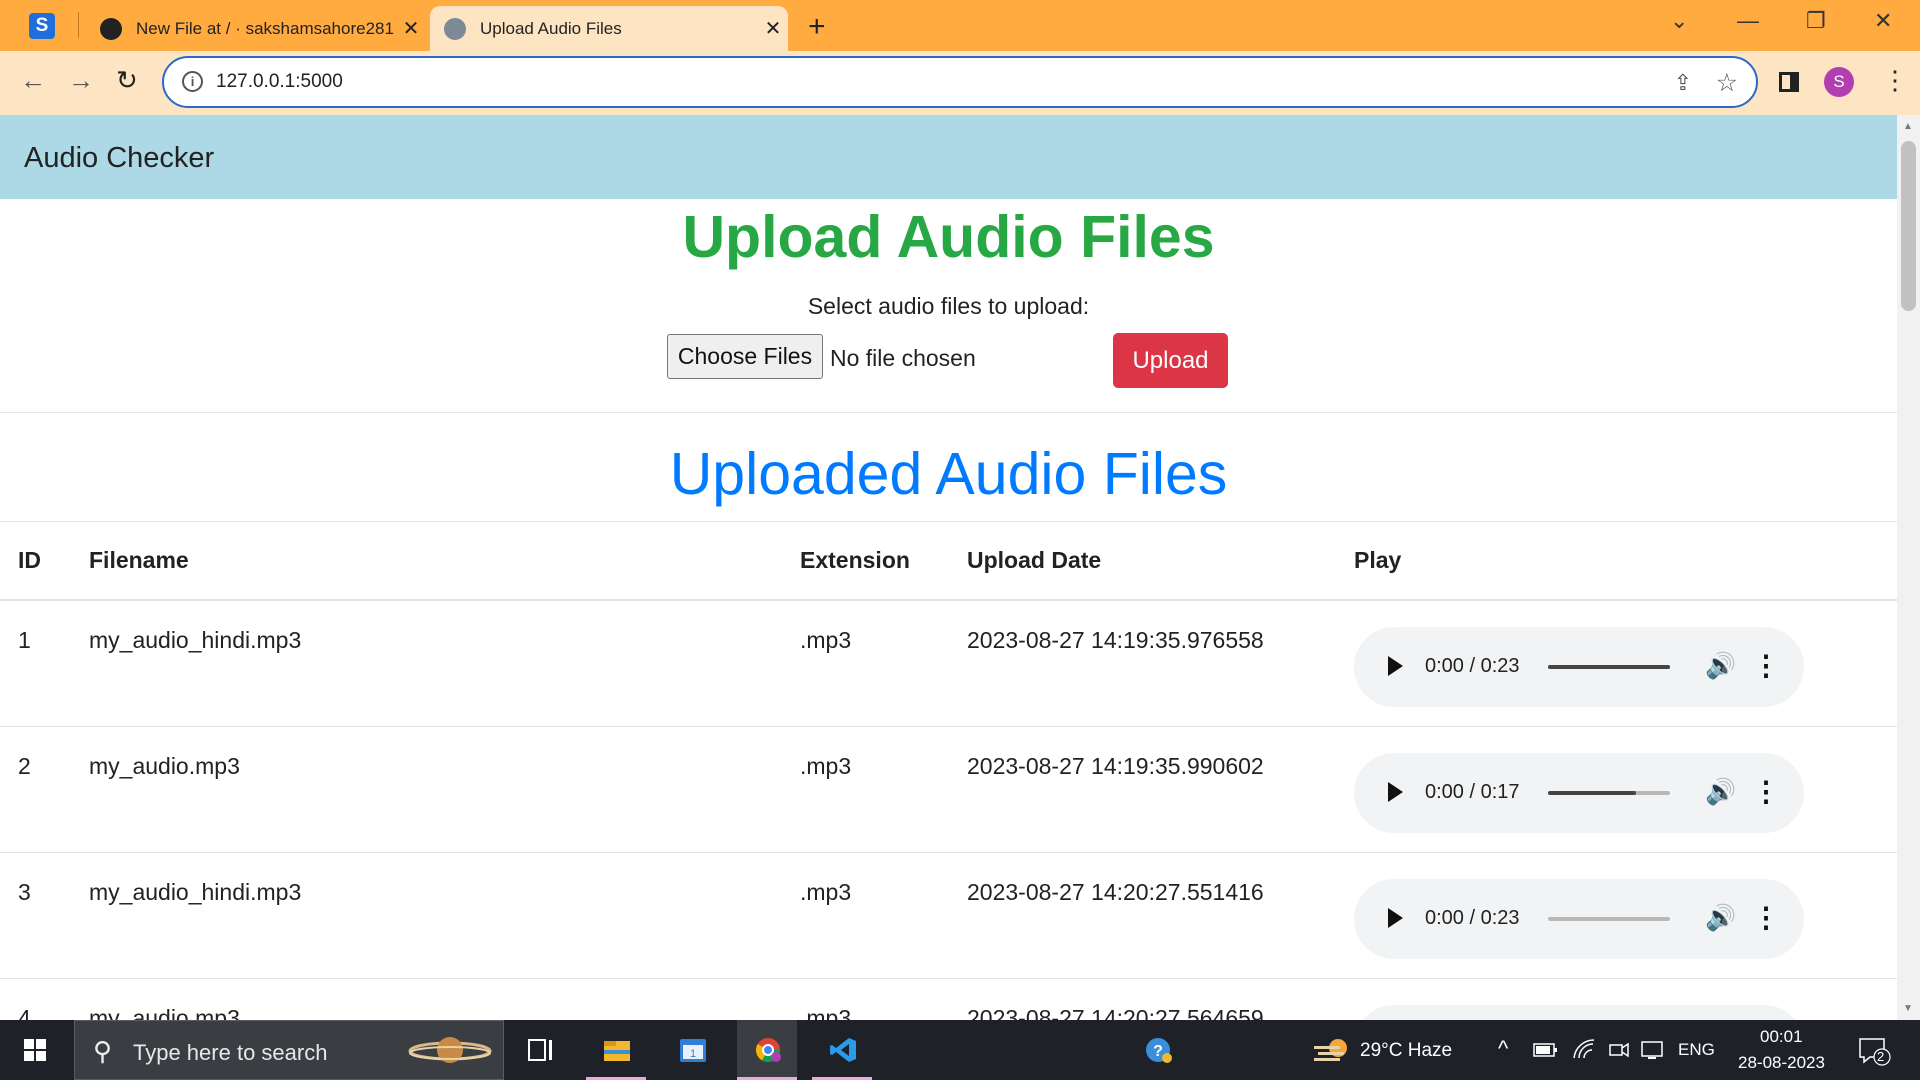 This screenshot has height=1080, width=1920. Describe the element at coordinates (1908, 567) in the screenshot. I see `page-scrollbar: ▲ ▼` at that location.